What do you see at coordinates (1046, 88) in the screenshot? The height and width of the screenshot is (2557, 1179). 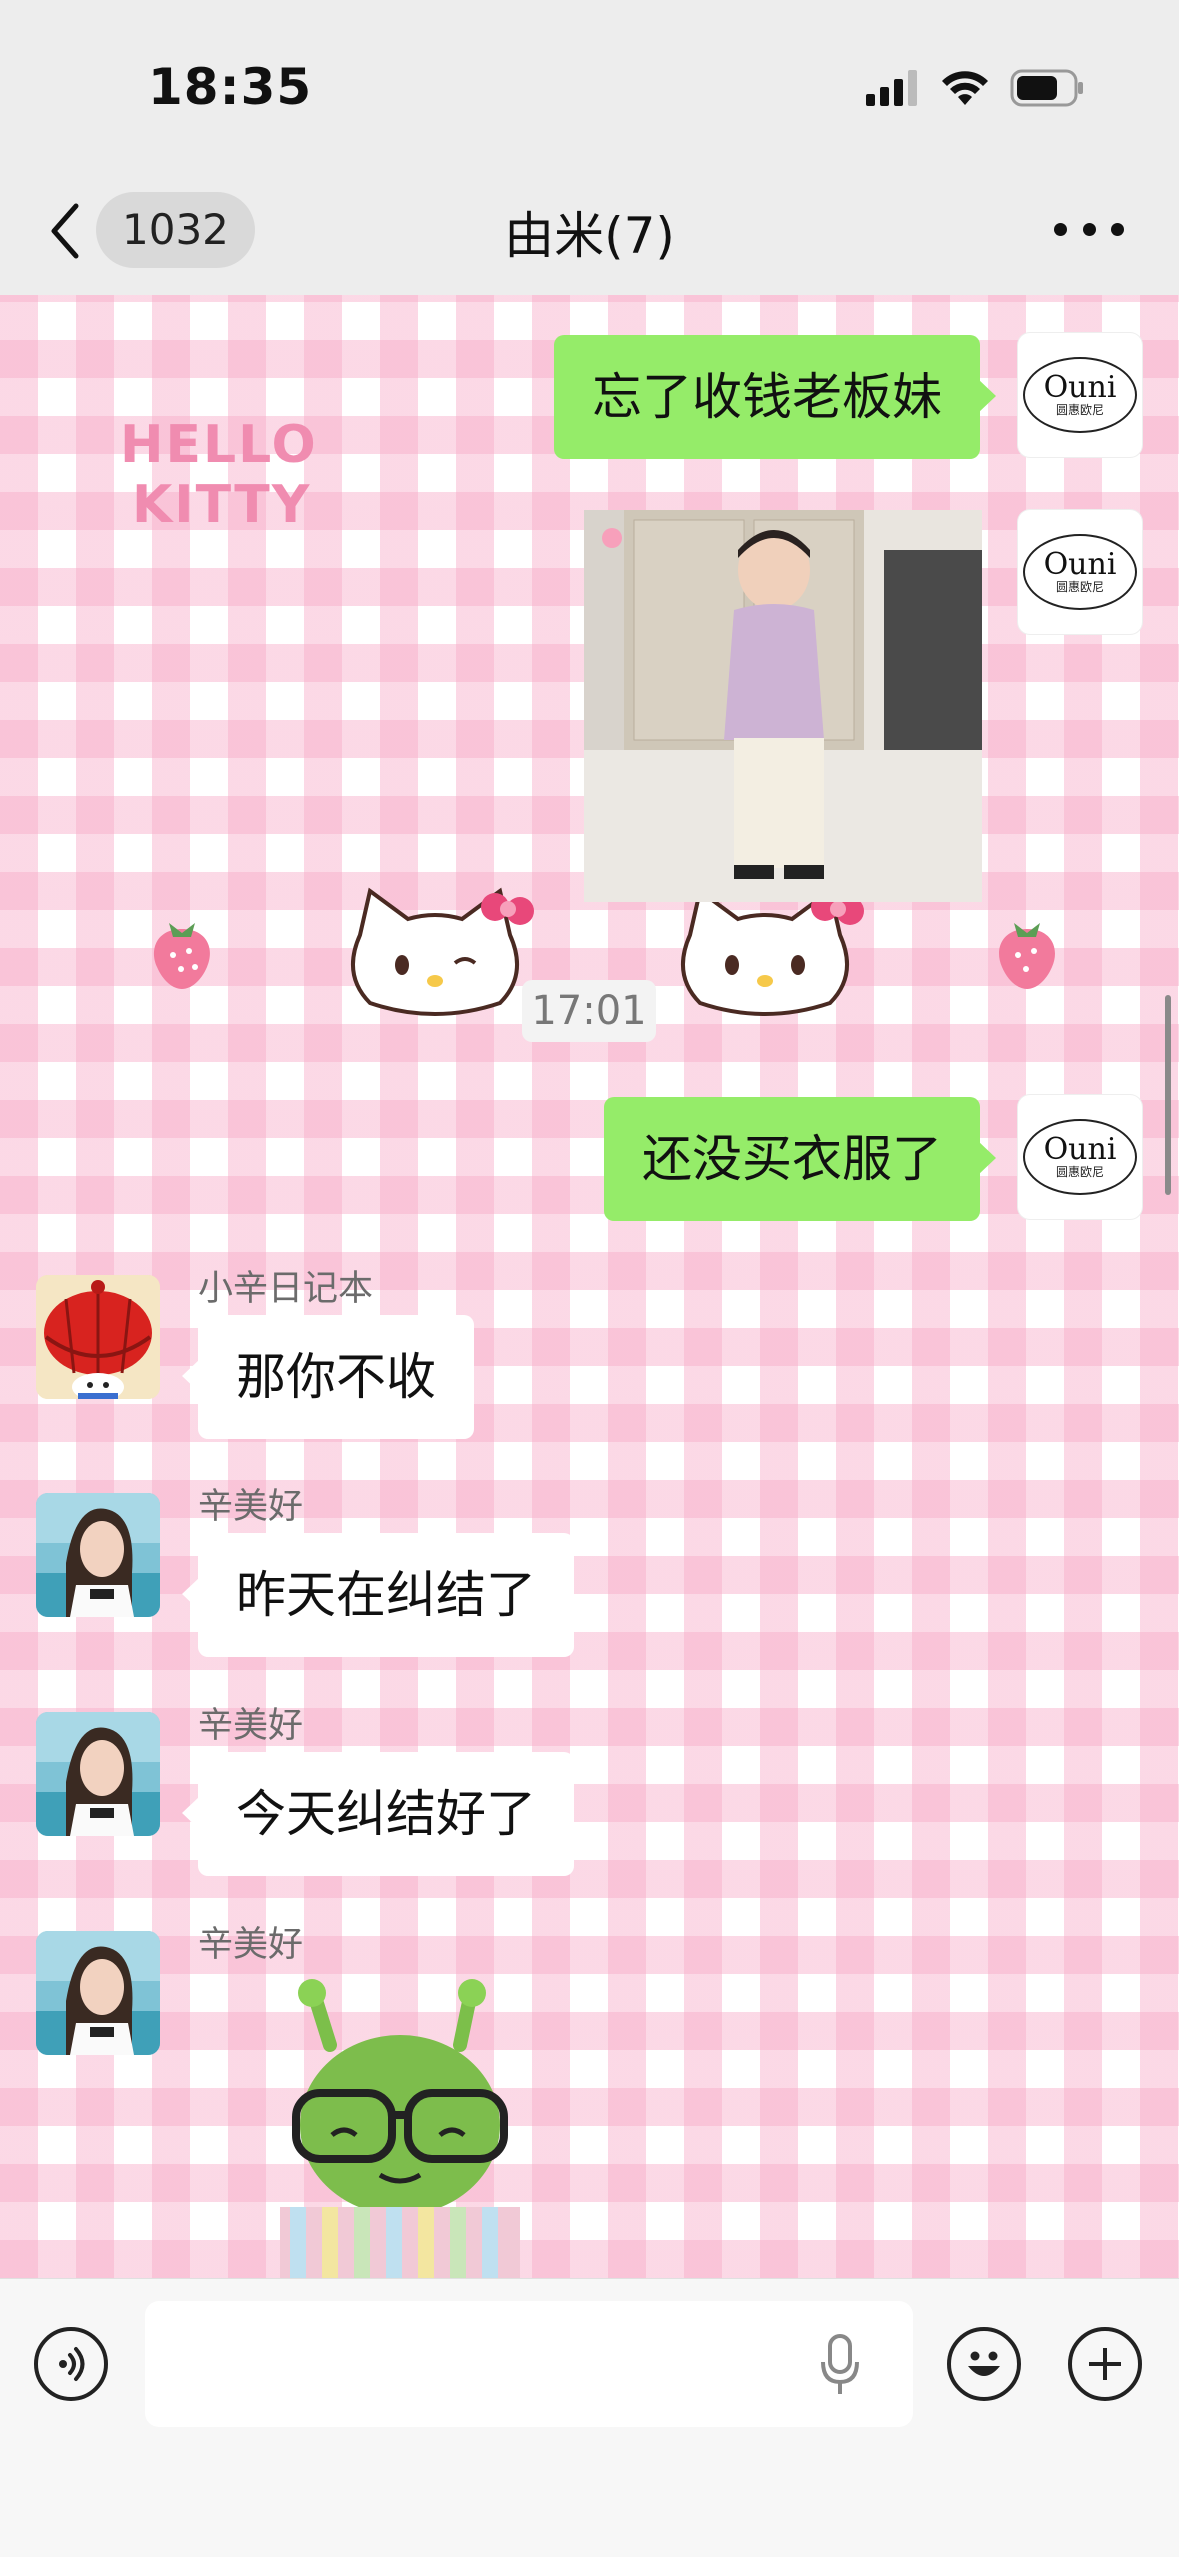 I see `battery-icon` at bounding box center [1046, 88].